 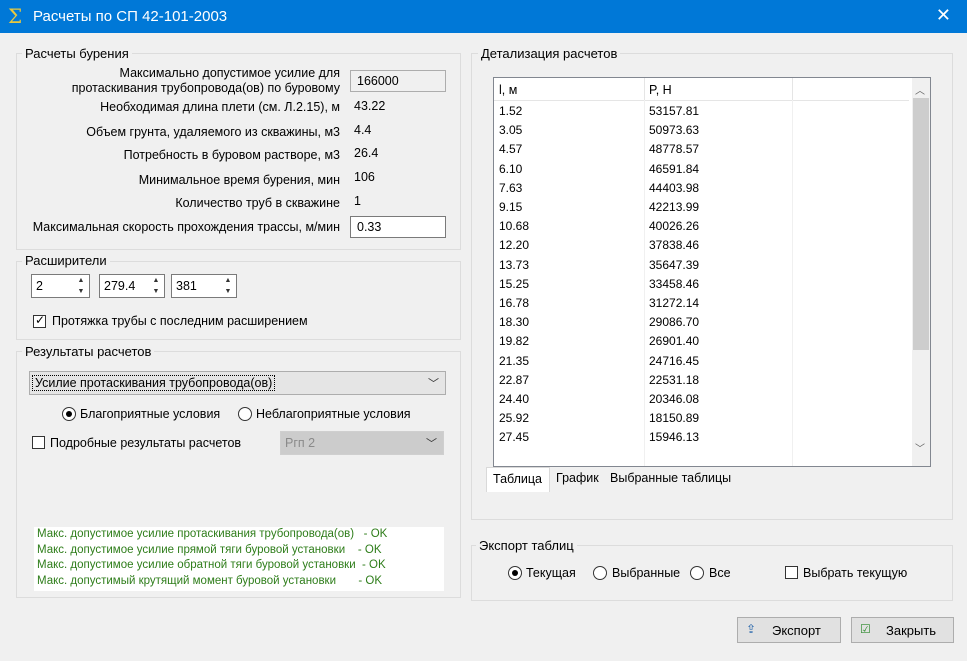 What do you see at coordinates (213, 132) in the screenshot?
I see `soil-label: Объем грунта, удаляемого из скважины, м3` at bounding box center [213, 132].